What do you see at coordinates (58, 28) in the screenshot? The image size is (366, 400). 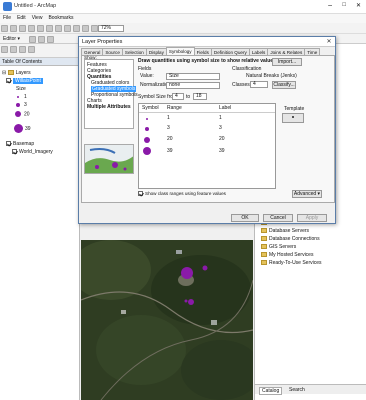 I see `paste-icon` at bounding box center [58, 28].